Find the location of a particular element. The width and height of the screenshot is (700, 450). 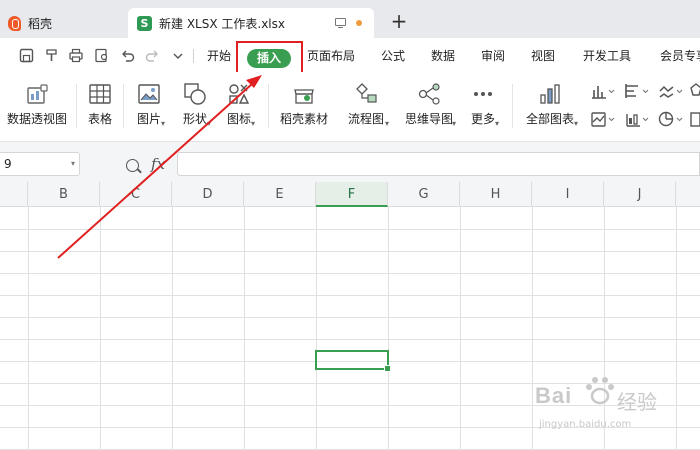

new-tab-button: + is located at coordinates (399, 21).